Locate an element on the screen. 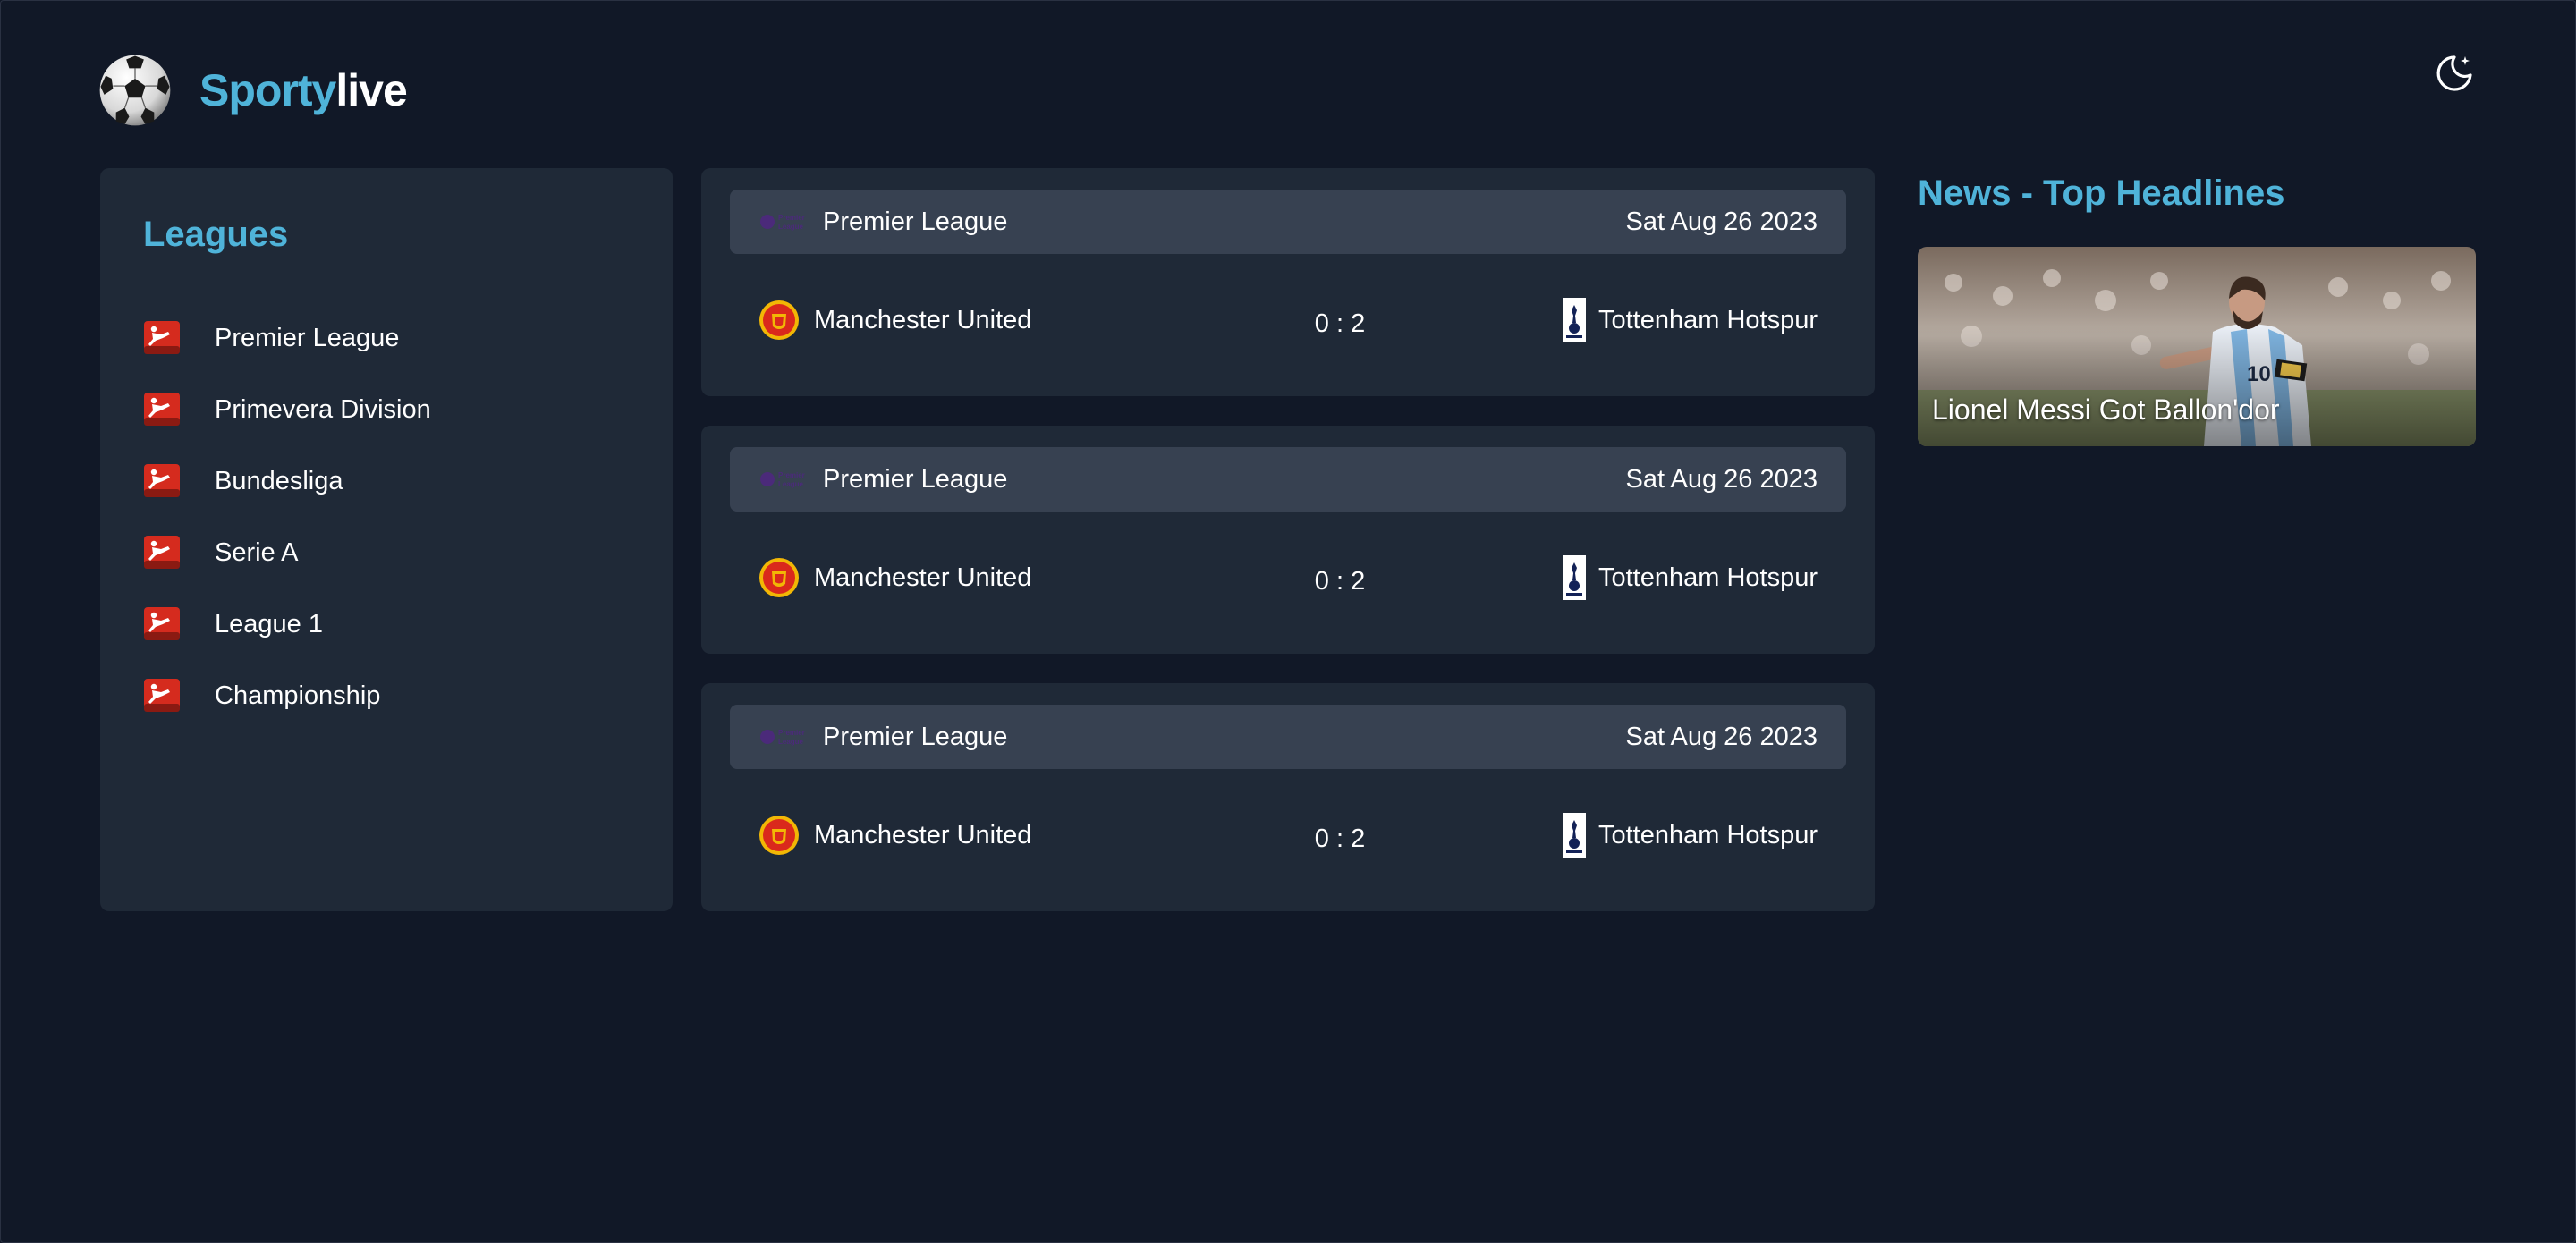  league-item-premier-league: Premier League is located at coordinates (287, 338).